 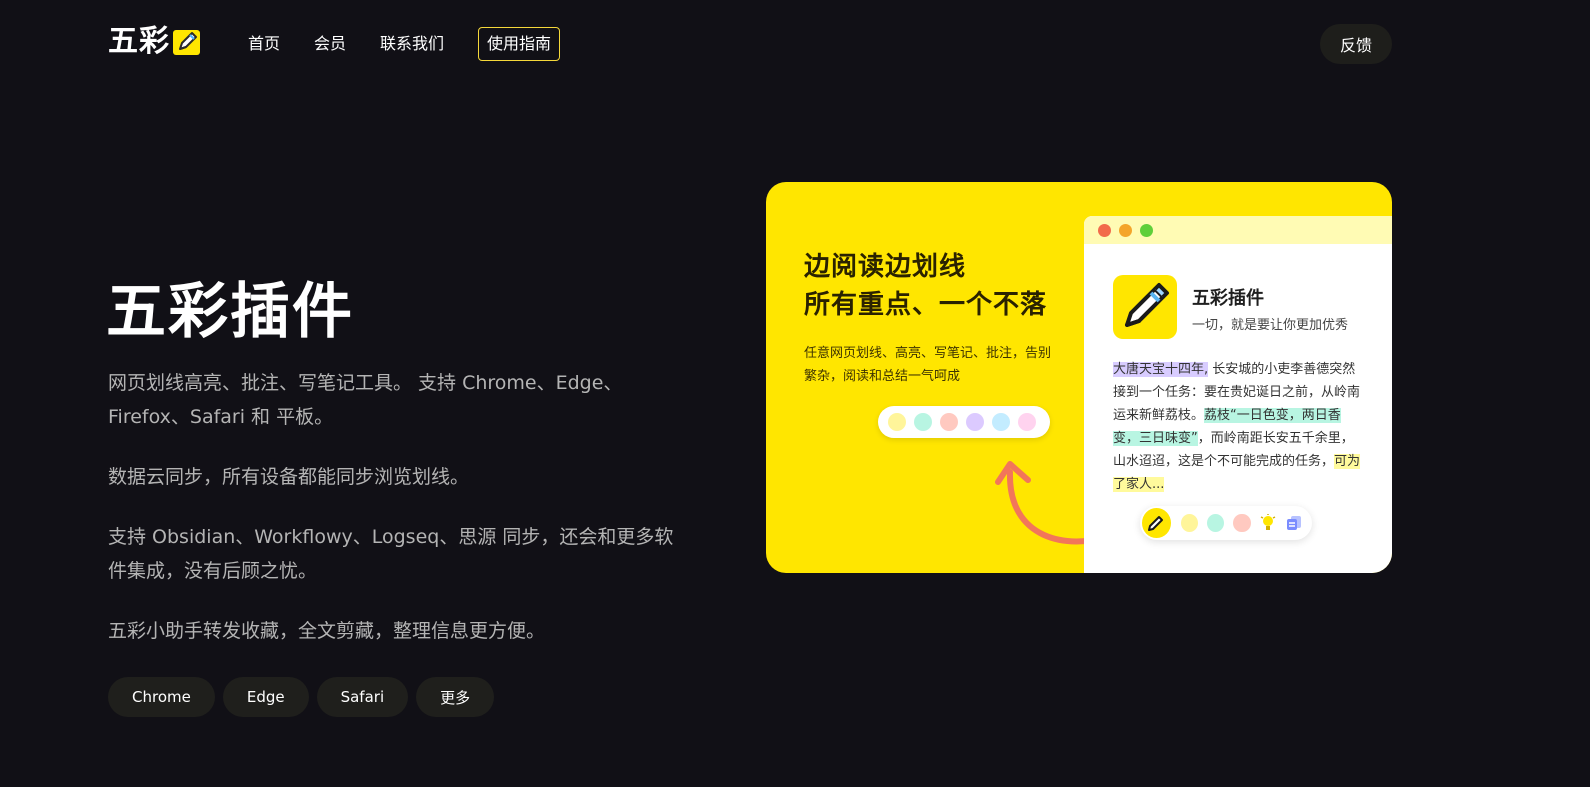 What do you see at coordinates (519, 44) in the screenshot?
I see `nav-user-guide: 使用指南` at bounding box center [519, 44].